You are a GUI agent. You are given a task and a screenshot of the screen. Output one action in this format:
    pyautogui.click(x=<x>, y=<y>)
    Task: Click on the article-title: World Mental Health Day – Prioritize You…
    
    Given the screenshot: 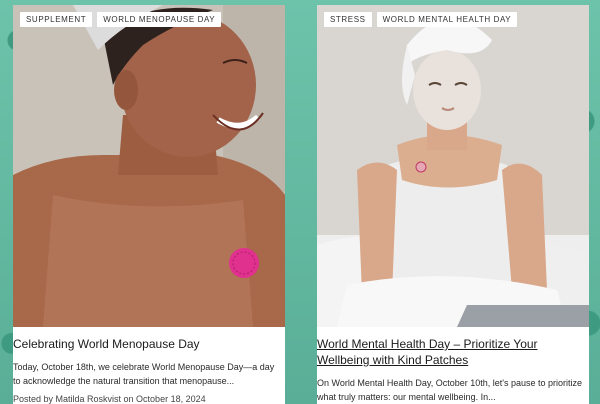 What is the action you would take?
    pyautogui.click(x=451, y=352)
    